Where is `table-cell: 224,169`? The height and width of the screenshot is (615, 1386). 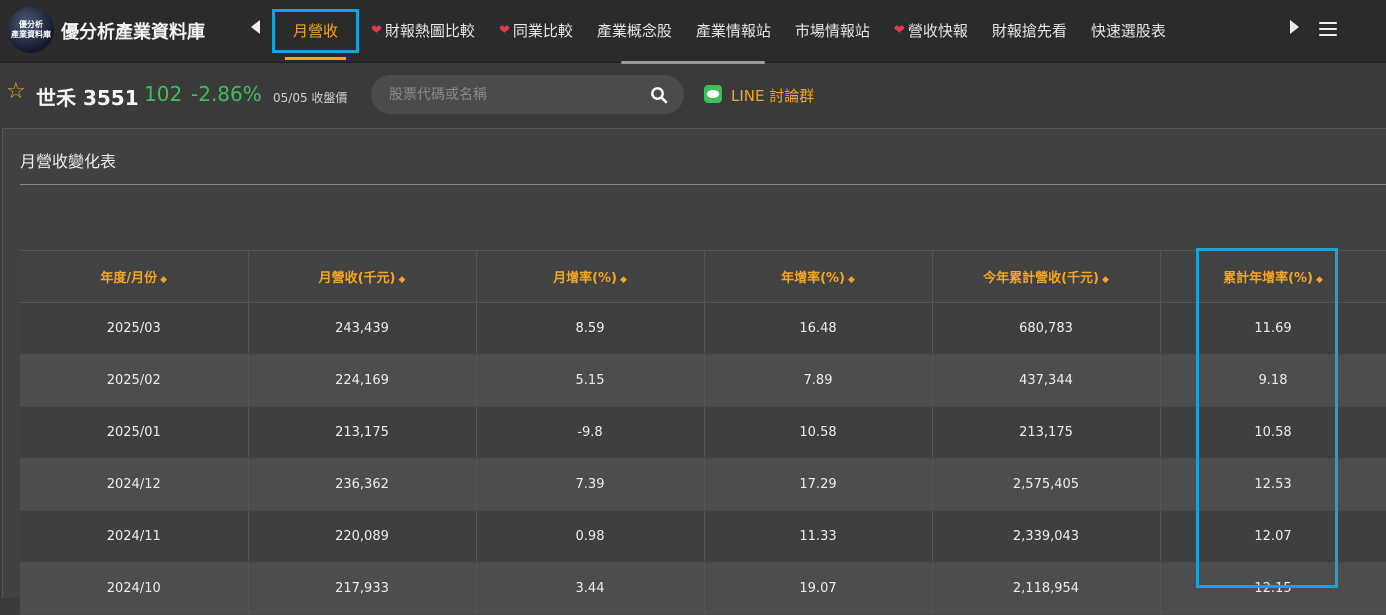
table-cell: 224,169 is located at coordinates (362, 380).